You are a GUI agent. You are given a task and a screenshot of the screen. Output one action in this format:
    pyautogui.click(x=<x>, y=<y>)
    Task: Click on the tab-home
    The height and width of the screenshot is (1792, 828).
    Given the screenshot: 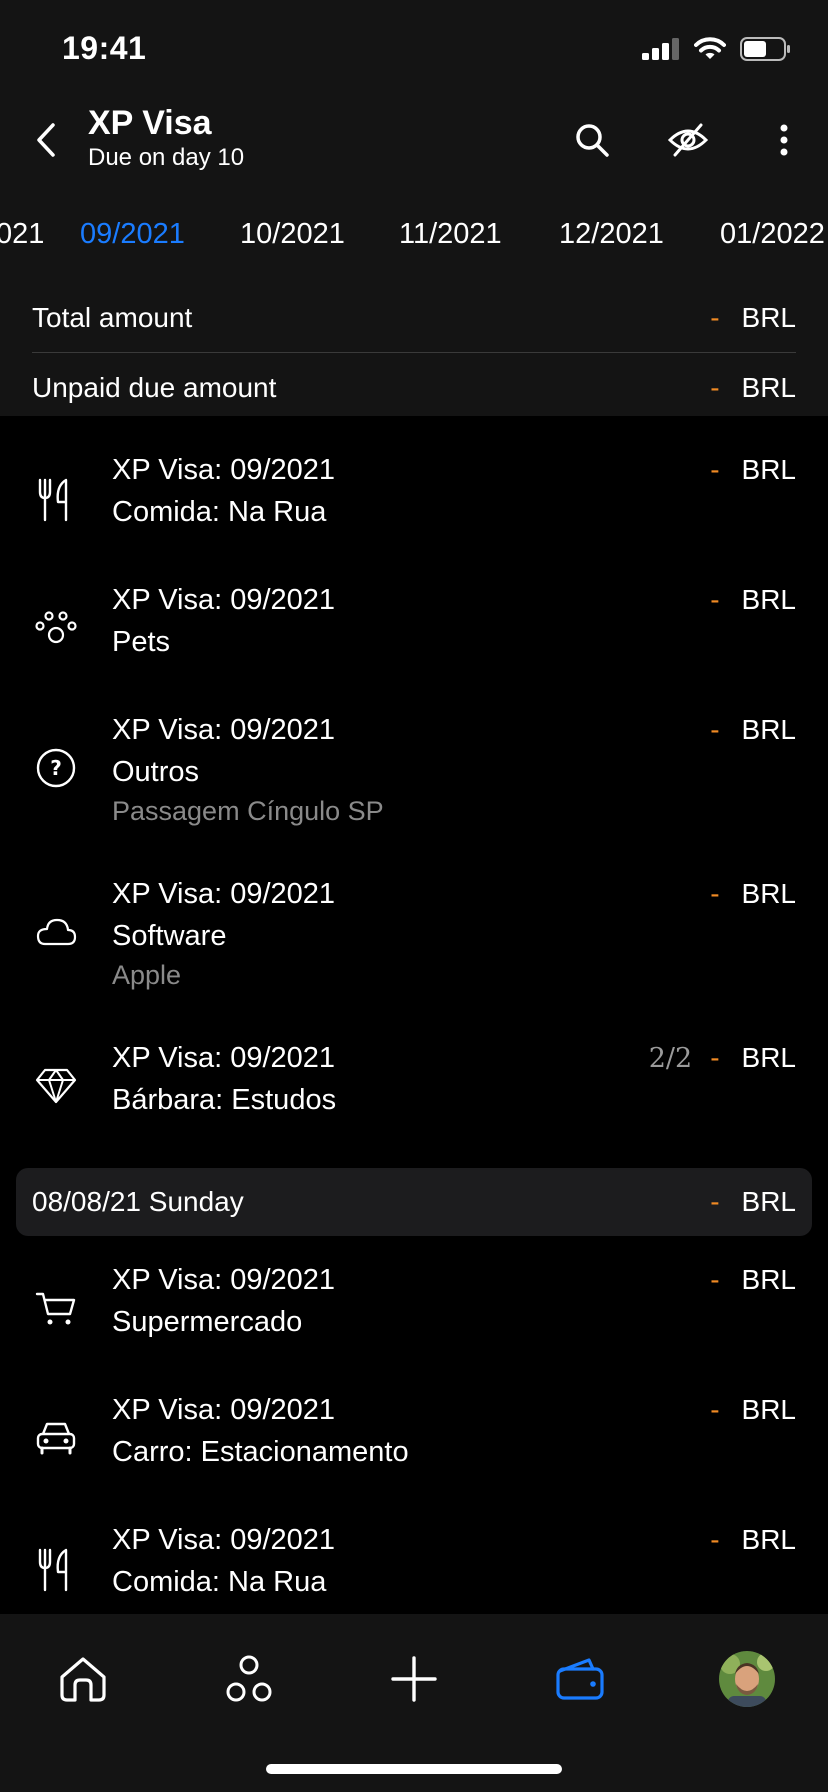 What is the action you would take?
    pyautogui.click(x=83, y=1679)
    